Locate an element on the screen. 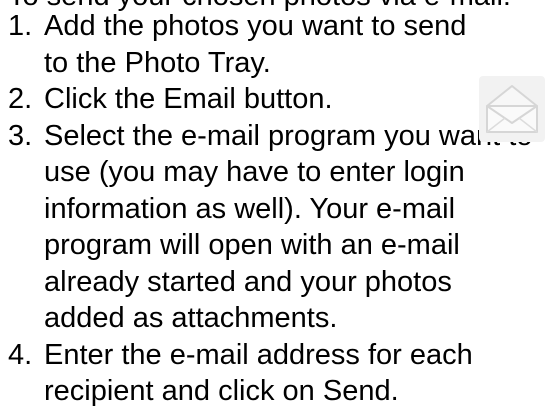 Image resolution: width=547 pixels, height=413 pixels. step-item: 2. Click the Email button. is located at coordinates (245, 99).